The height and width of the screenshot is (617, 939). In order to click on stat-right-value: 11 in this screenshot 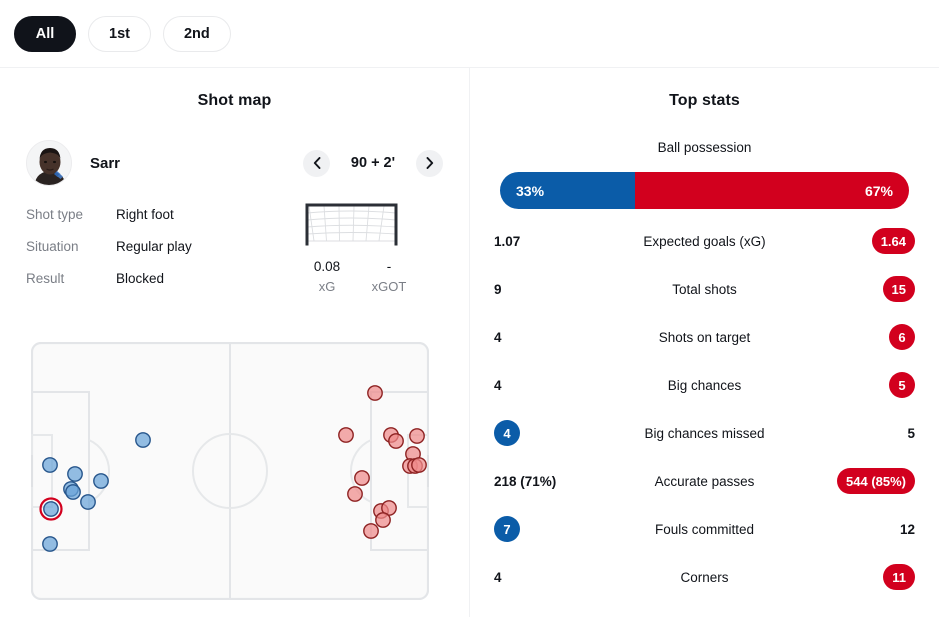, I will do `click(899, 577)`.